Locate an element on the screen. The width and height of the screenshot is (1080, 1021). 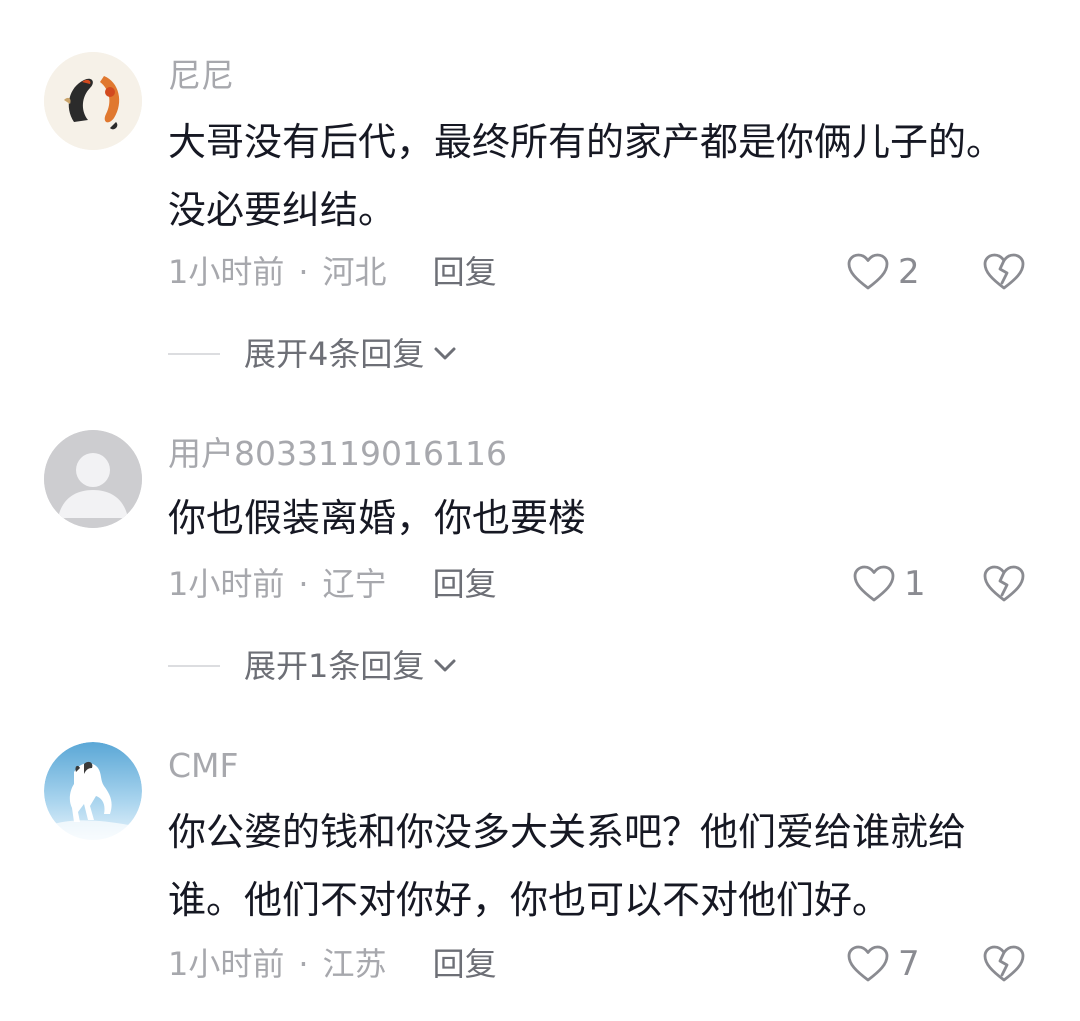
like-count: 2 is located at coordinates (909, 272).